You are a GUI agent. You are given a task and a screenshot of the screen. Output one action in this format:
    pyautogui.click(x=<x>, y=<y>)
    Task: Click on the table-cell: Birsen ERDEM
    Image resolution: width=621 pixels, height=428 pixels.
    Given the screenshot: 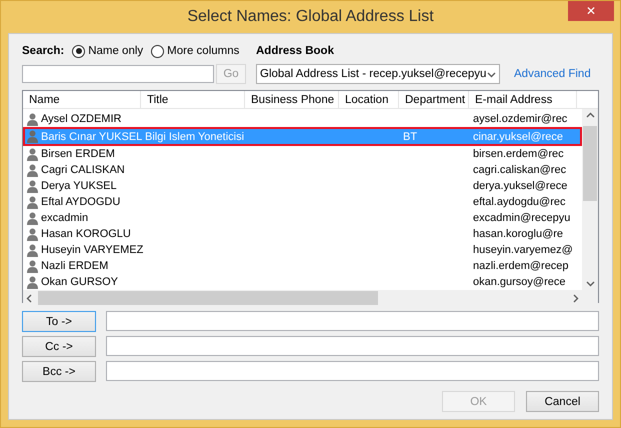 What is the action you would take?
    pyautogui.click(x=78, y=154)
    